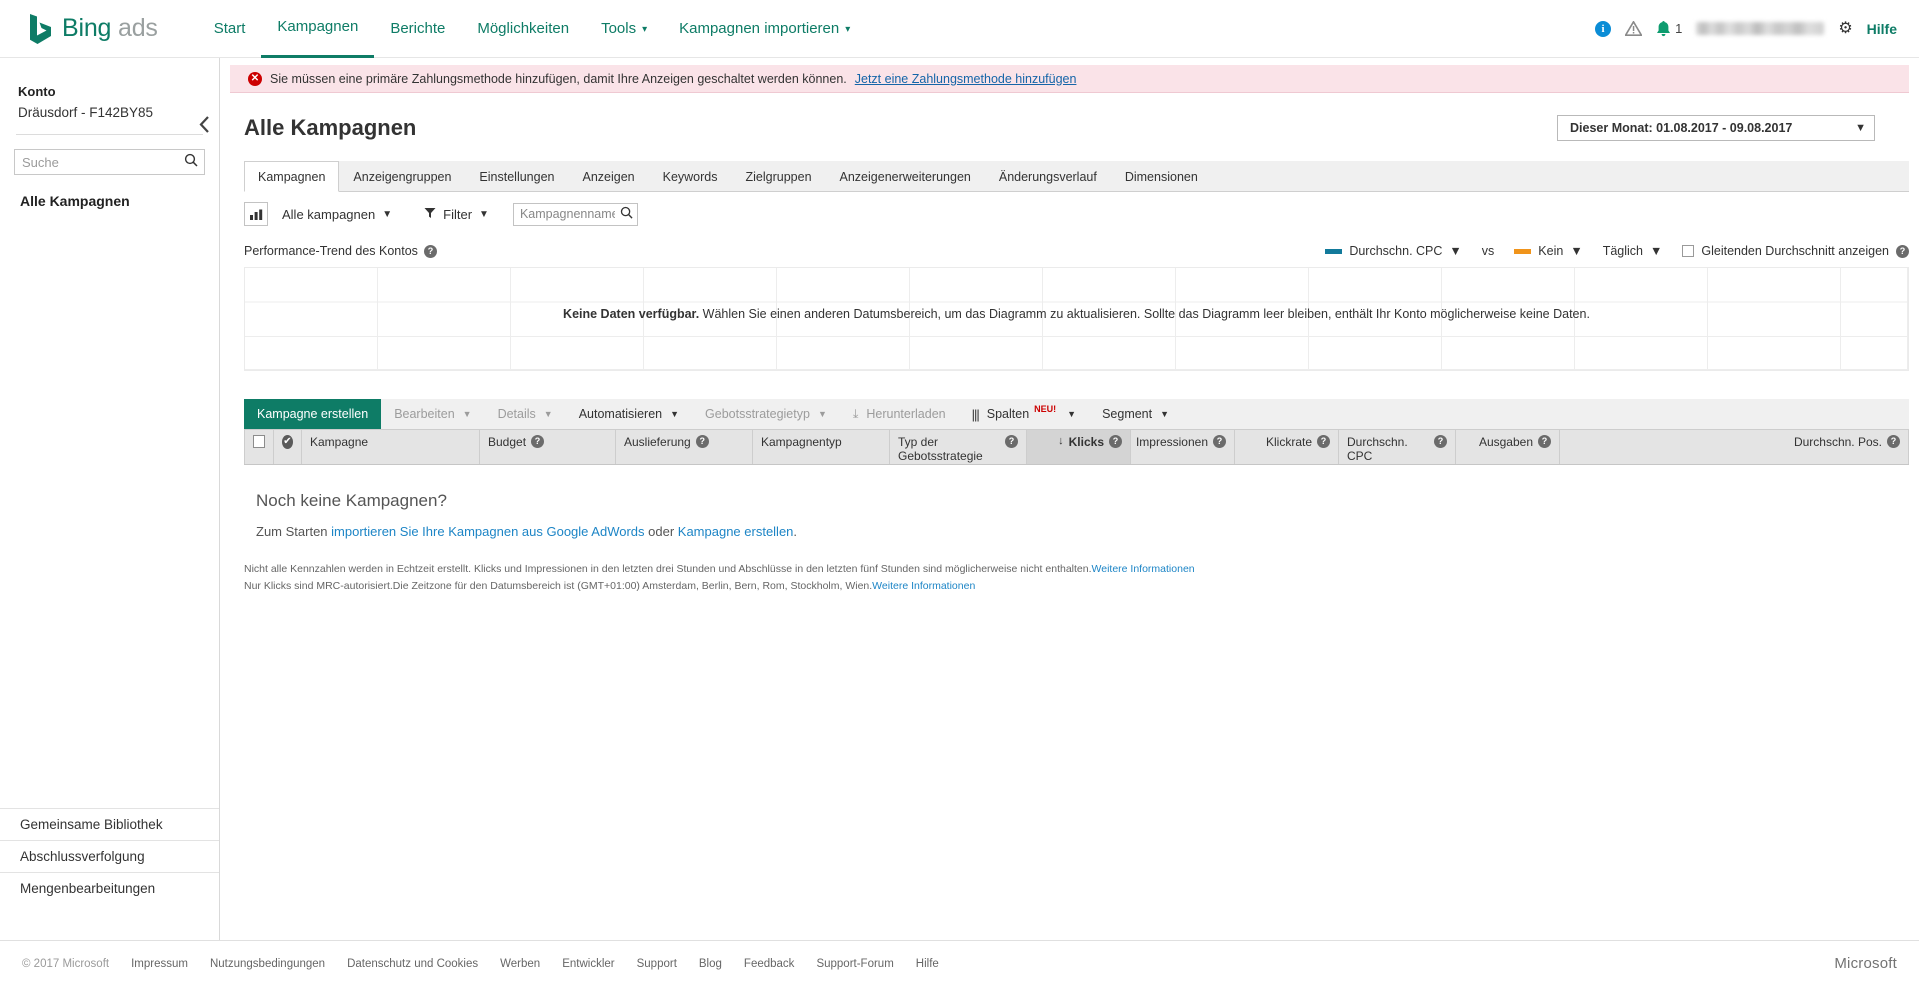 This screenshot has height=986, width=1919. I want to click on sidebar-collapse-button, so click(204, 126).